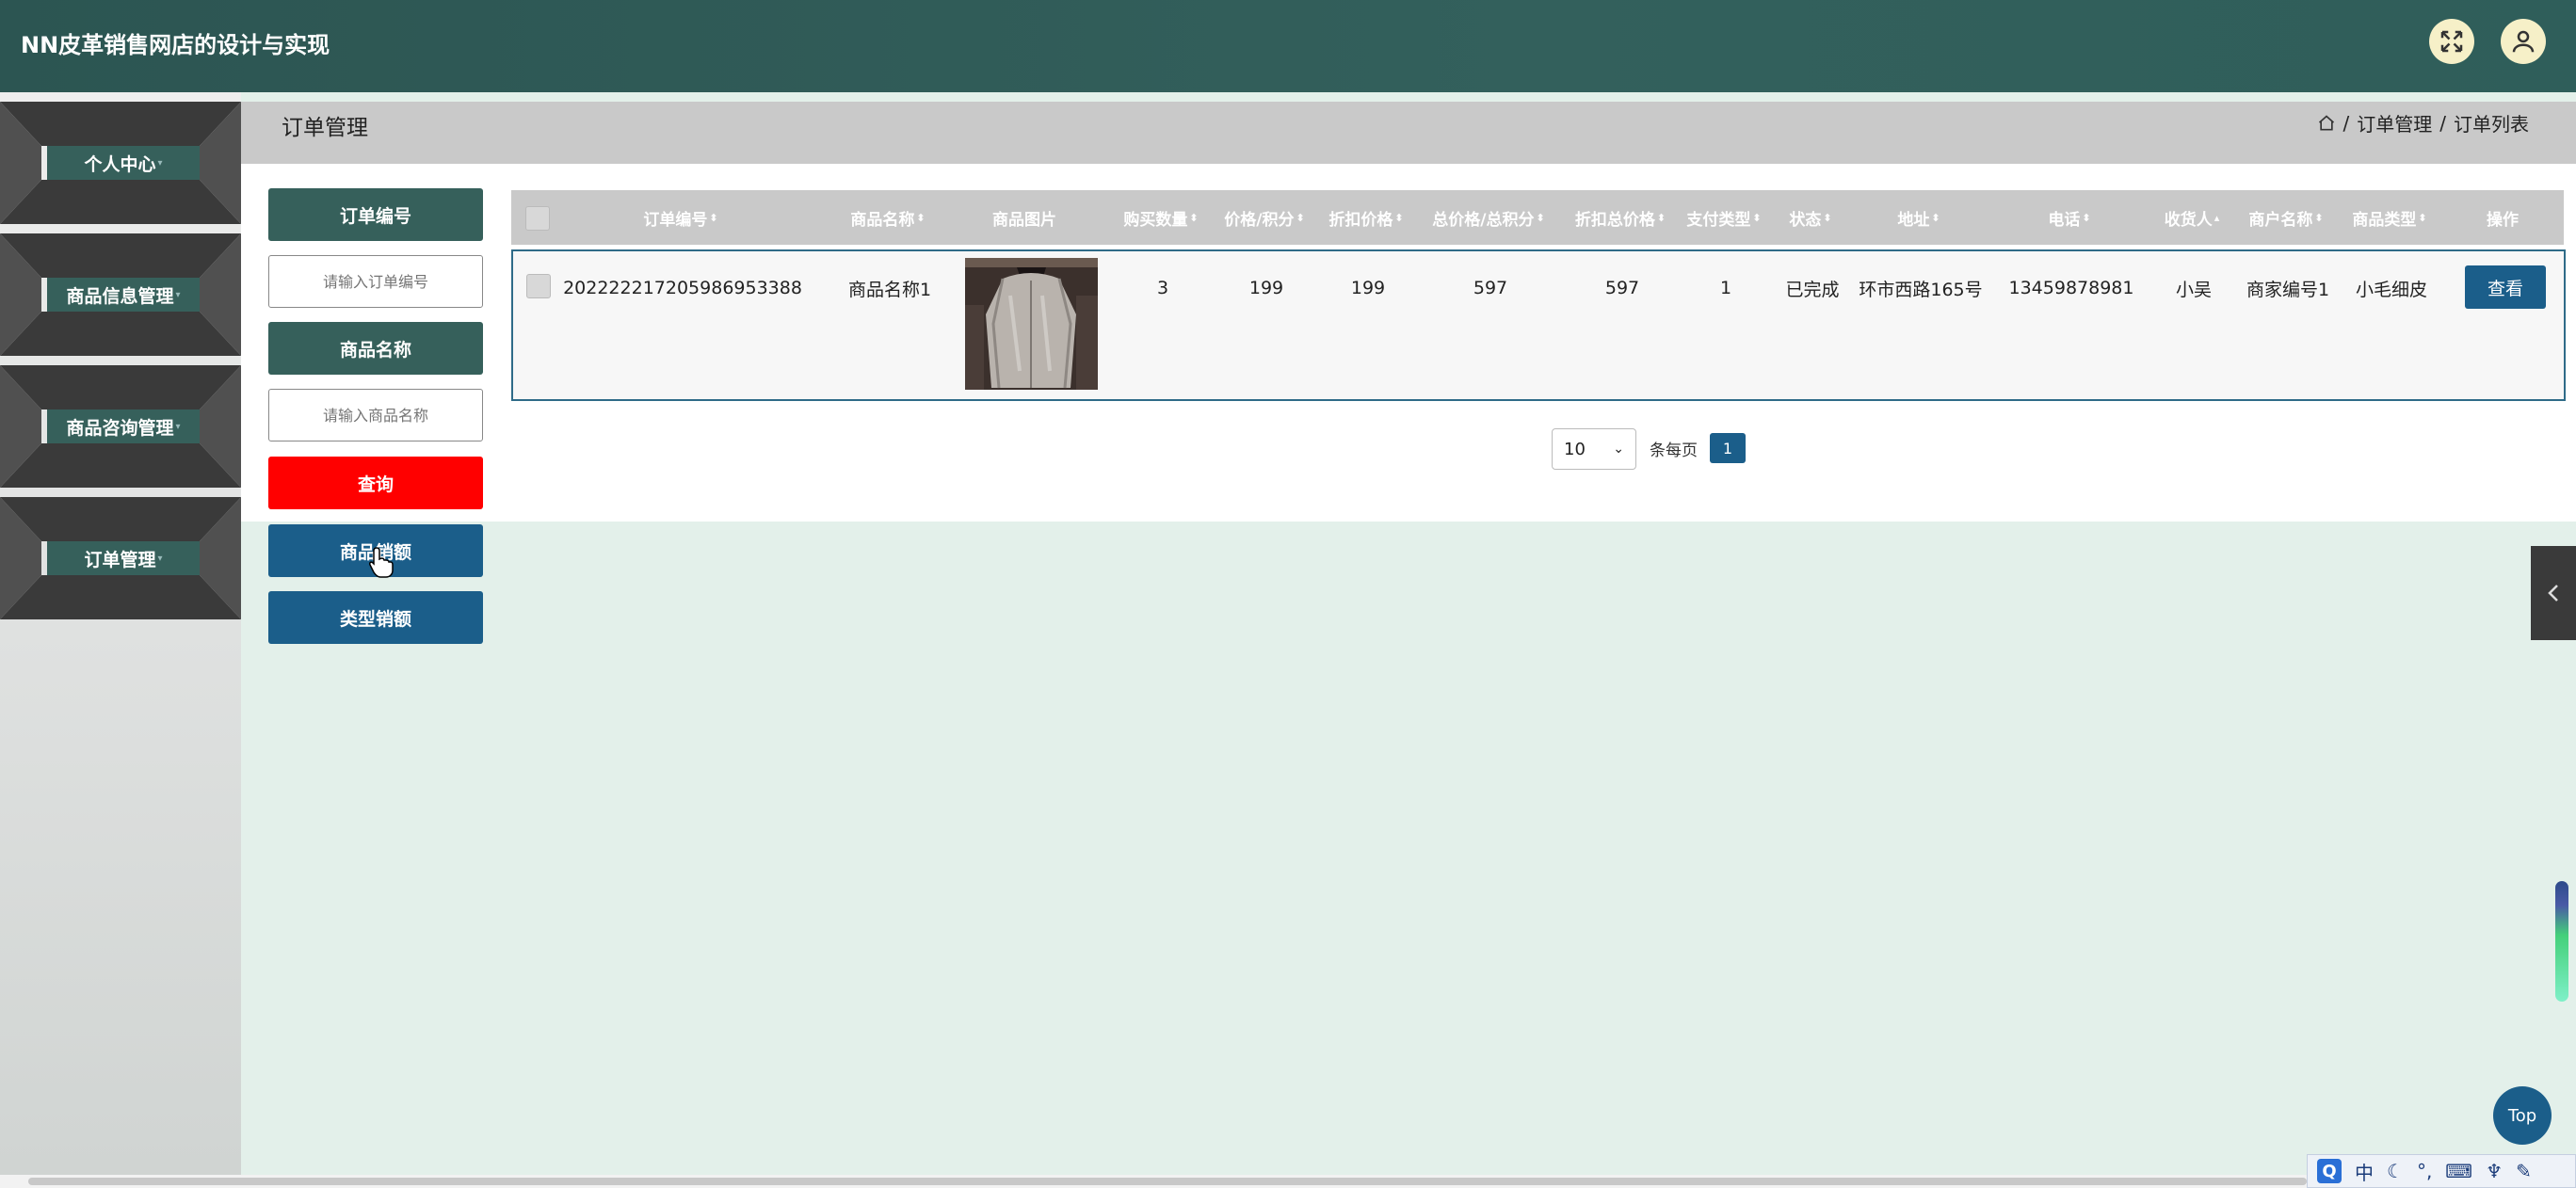  What do you see at coordinates (1366, 217) in the screenshot?
I see `column-header: 折扣价格 ⬍` at bounding box center [1366, 217].